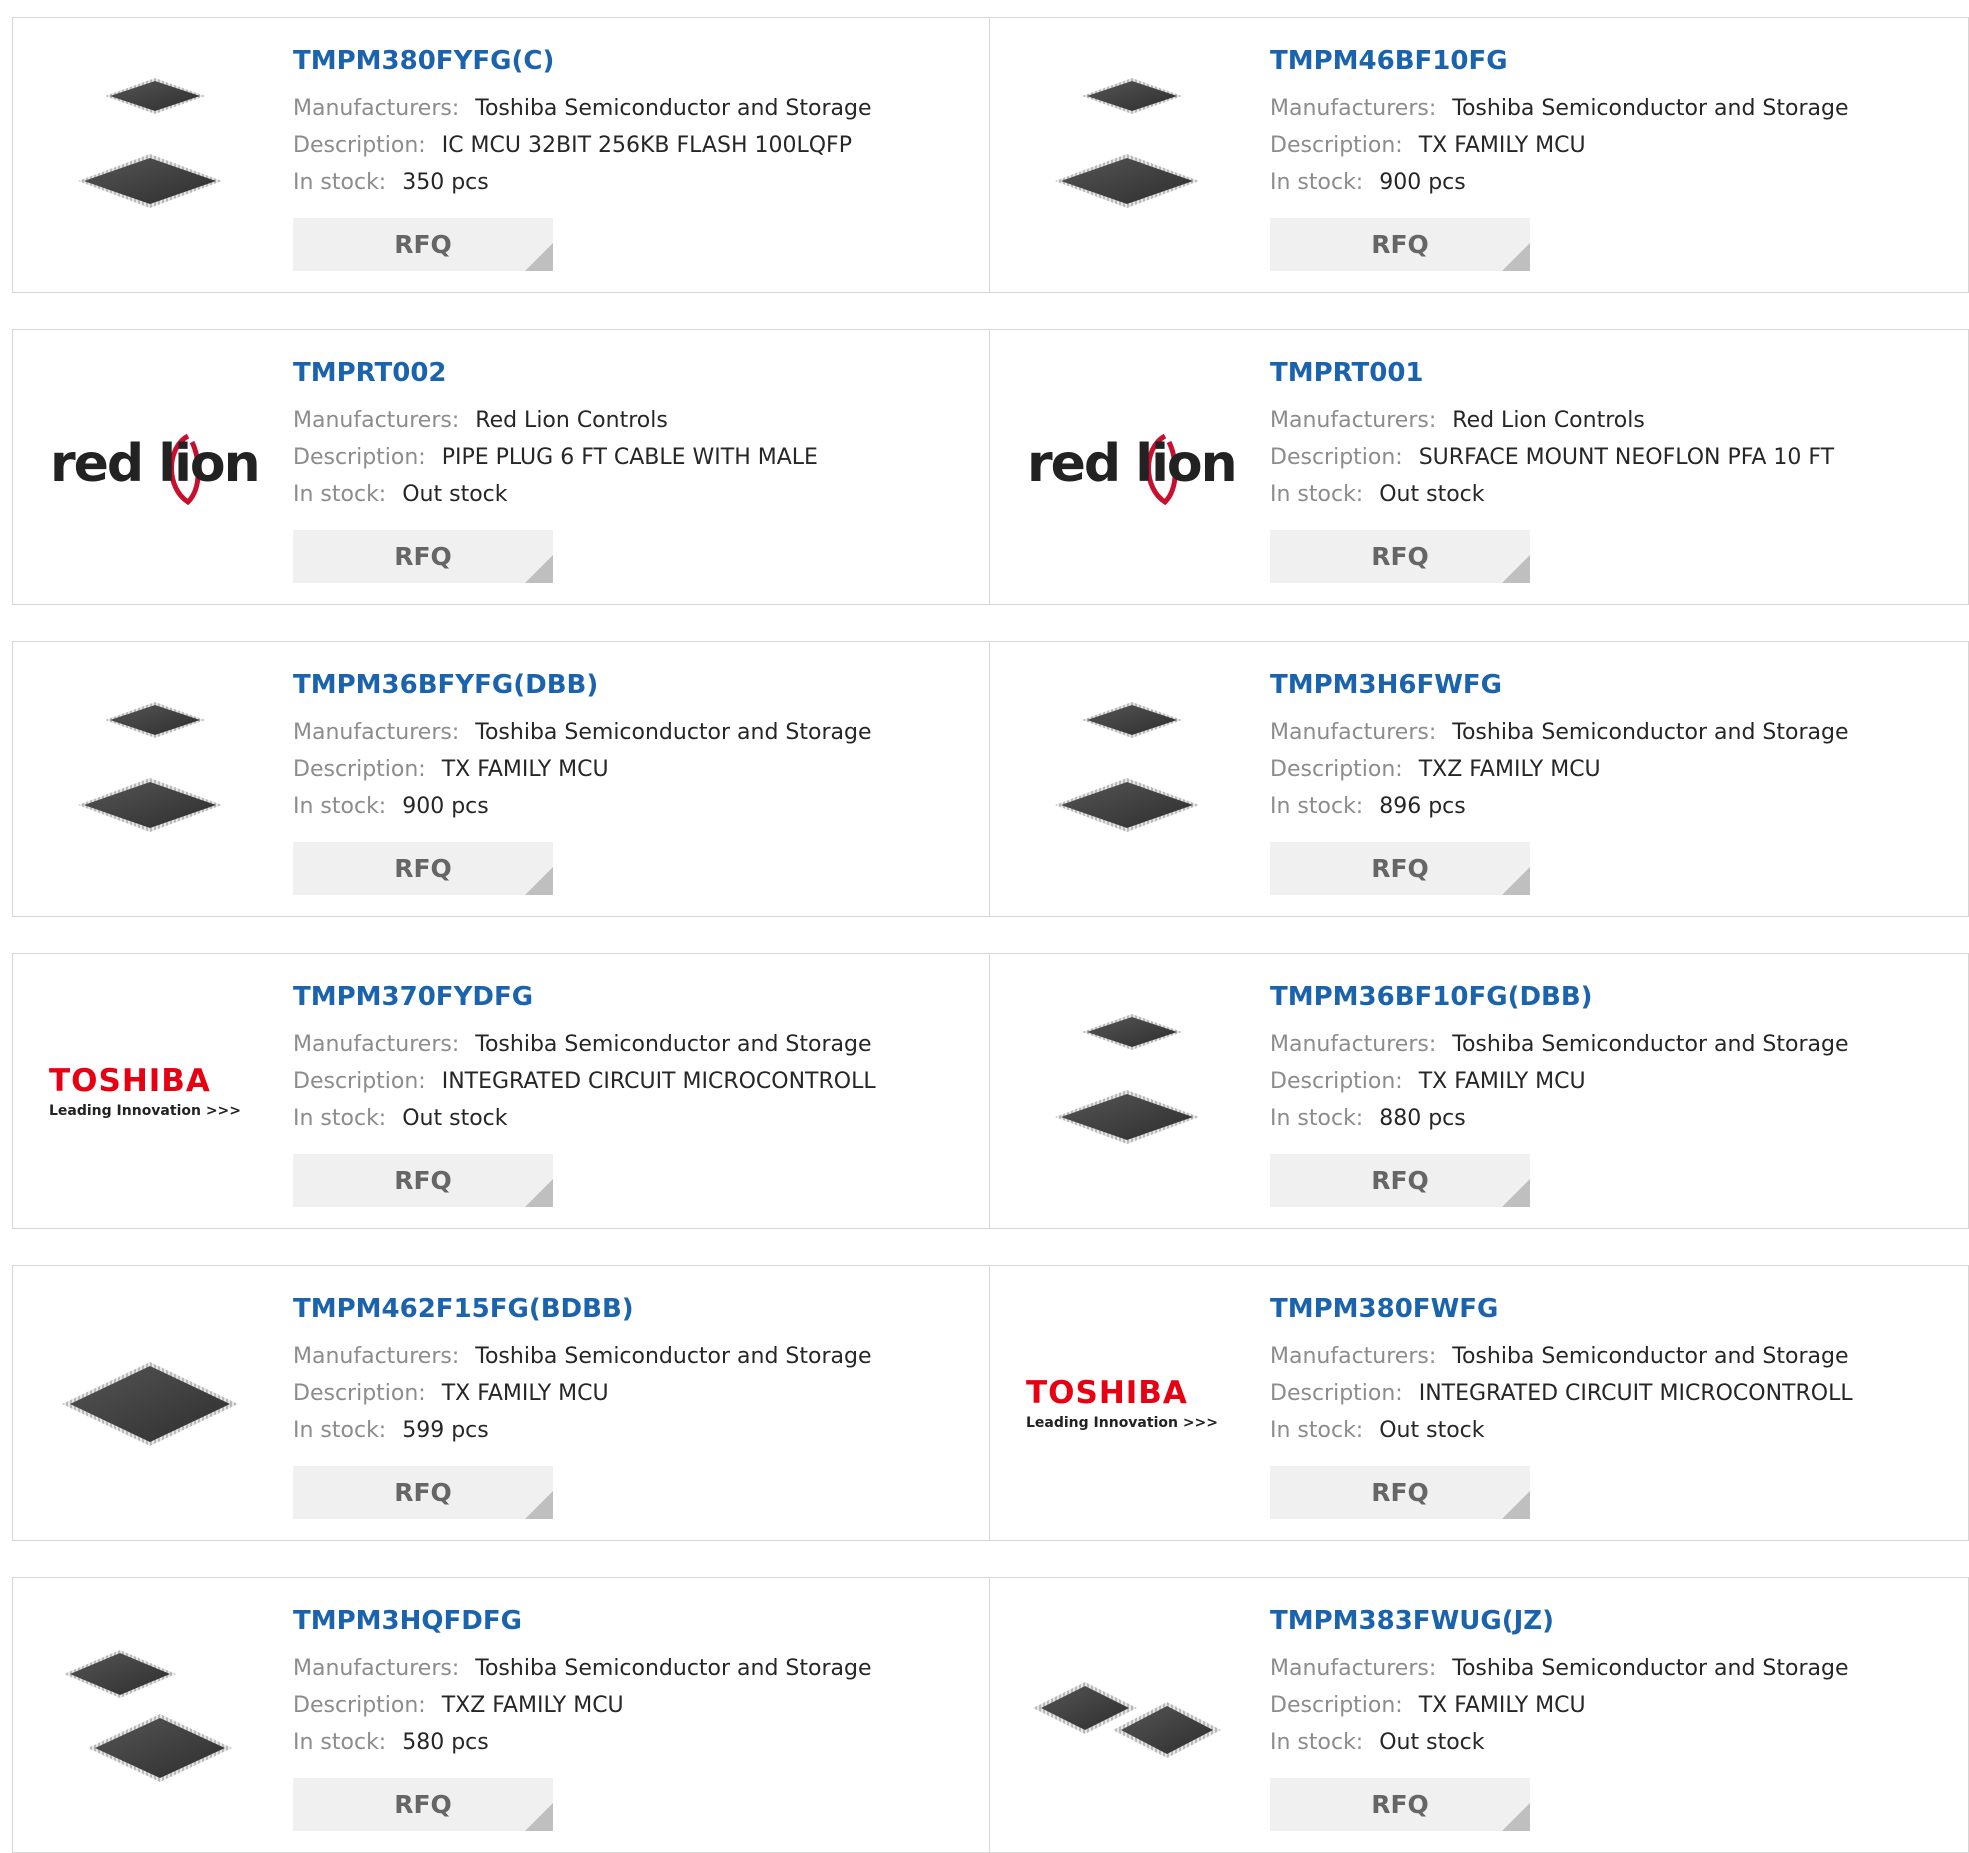 The height and width of the screenshot is (1853, 1969). I want to click on part-number-link: TMPM3HQFDFG, so click(407, 1621).